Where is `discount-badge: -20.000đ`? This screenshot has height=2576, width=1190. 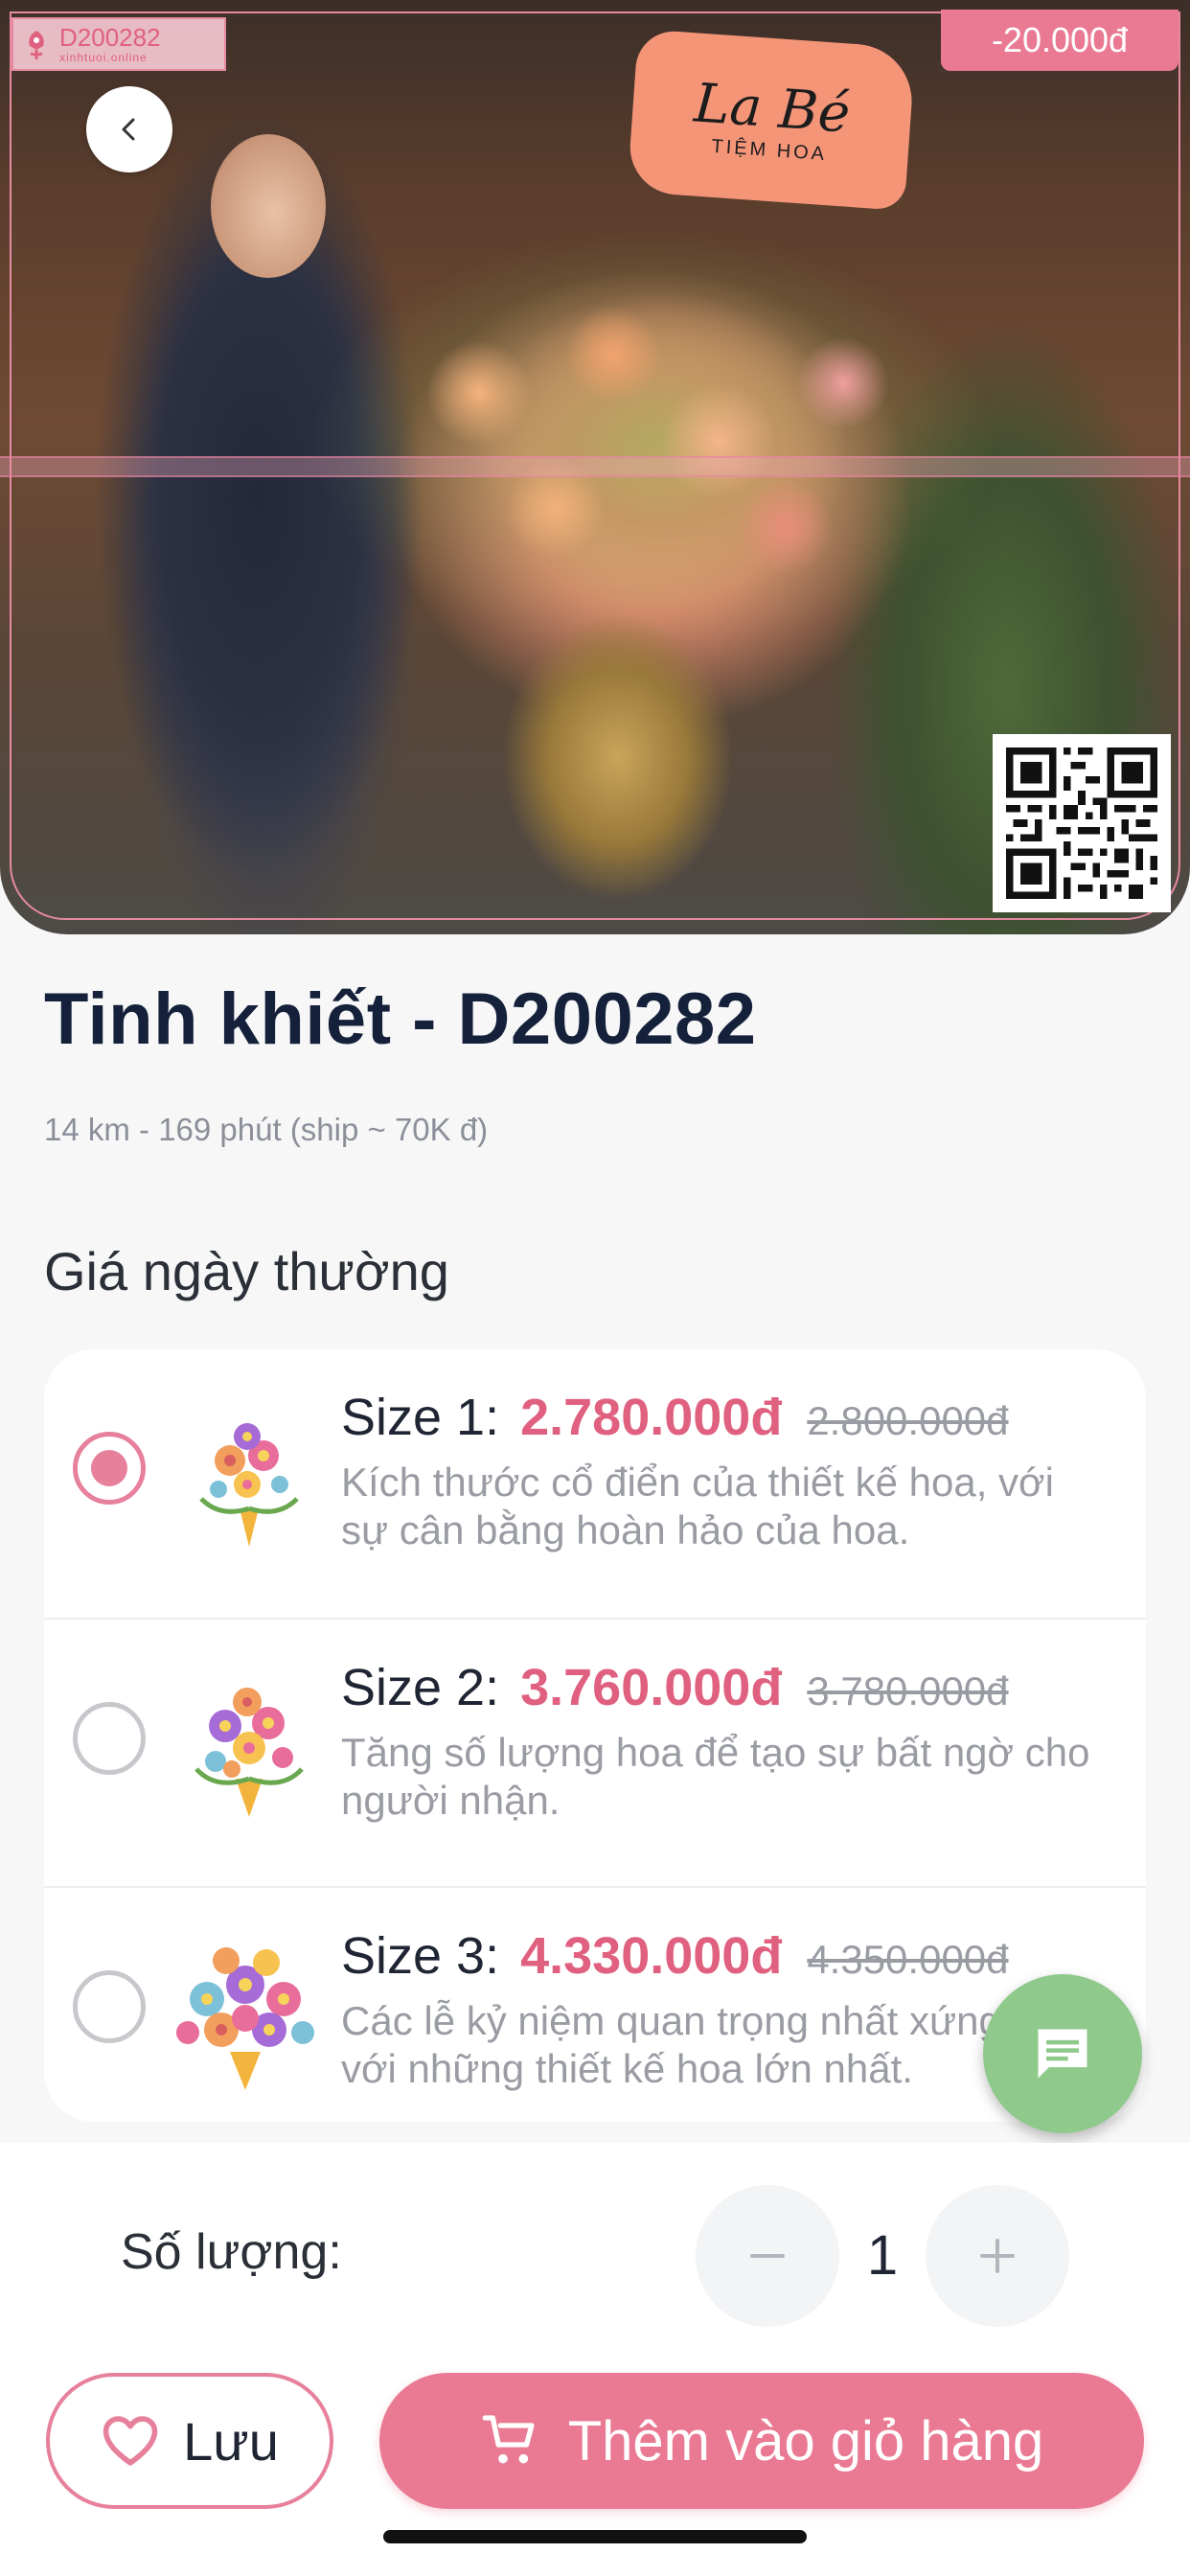
discount-badge: -20.000đ is located at coordinates (1060, 40).